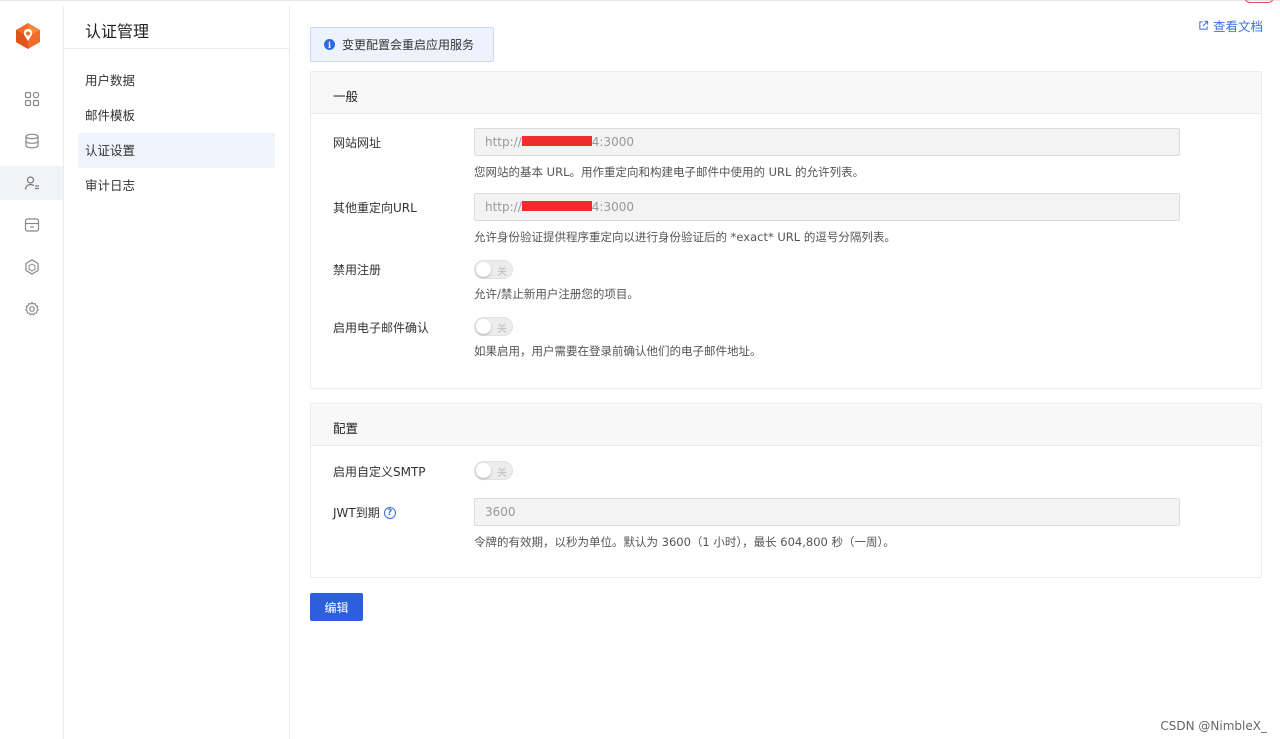 This screenshot has height=739, width=1280. What do you see at coordinates (381, 328) in the screenshot?
I see `email-confirm-label: 启用电子邮件确认` at bounding box center [381, 328].